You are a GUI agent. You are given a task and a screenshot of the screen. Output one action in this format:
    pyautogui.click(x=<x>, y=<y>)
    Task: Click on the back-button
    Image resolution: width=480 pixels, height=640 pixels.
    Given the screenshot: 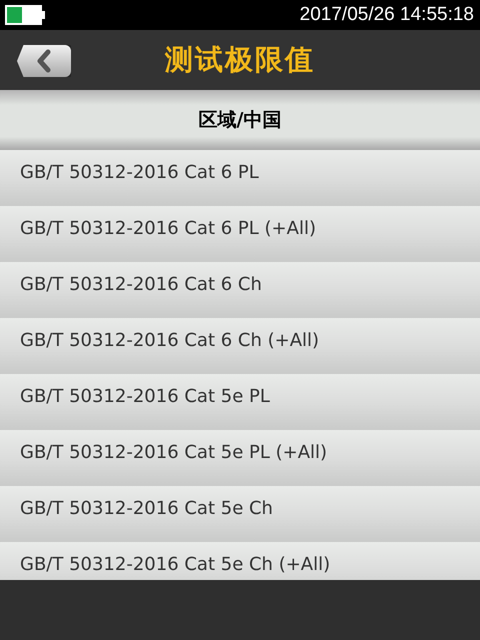 What is the action you would take?
    pyautogui.click(x=44, y=61)
    